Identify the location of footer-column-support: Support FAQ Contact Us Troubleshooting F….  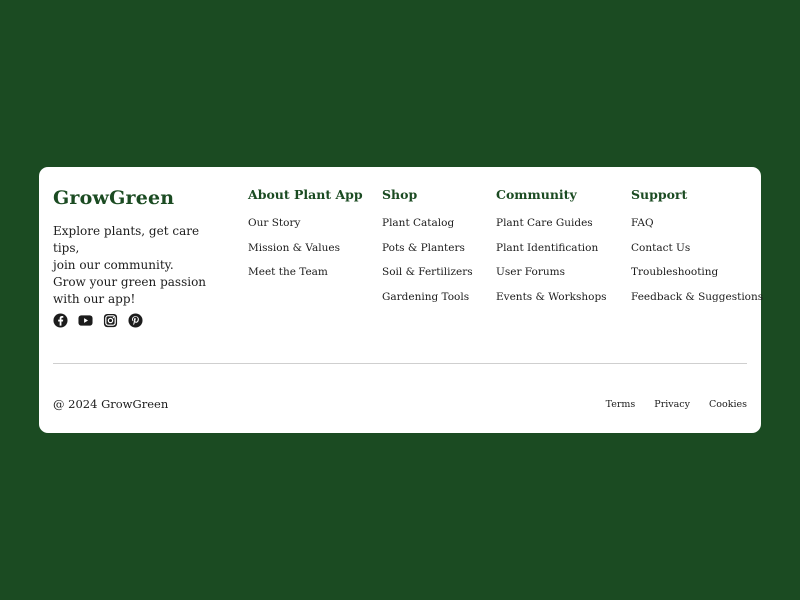
(697, 251).